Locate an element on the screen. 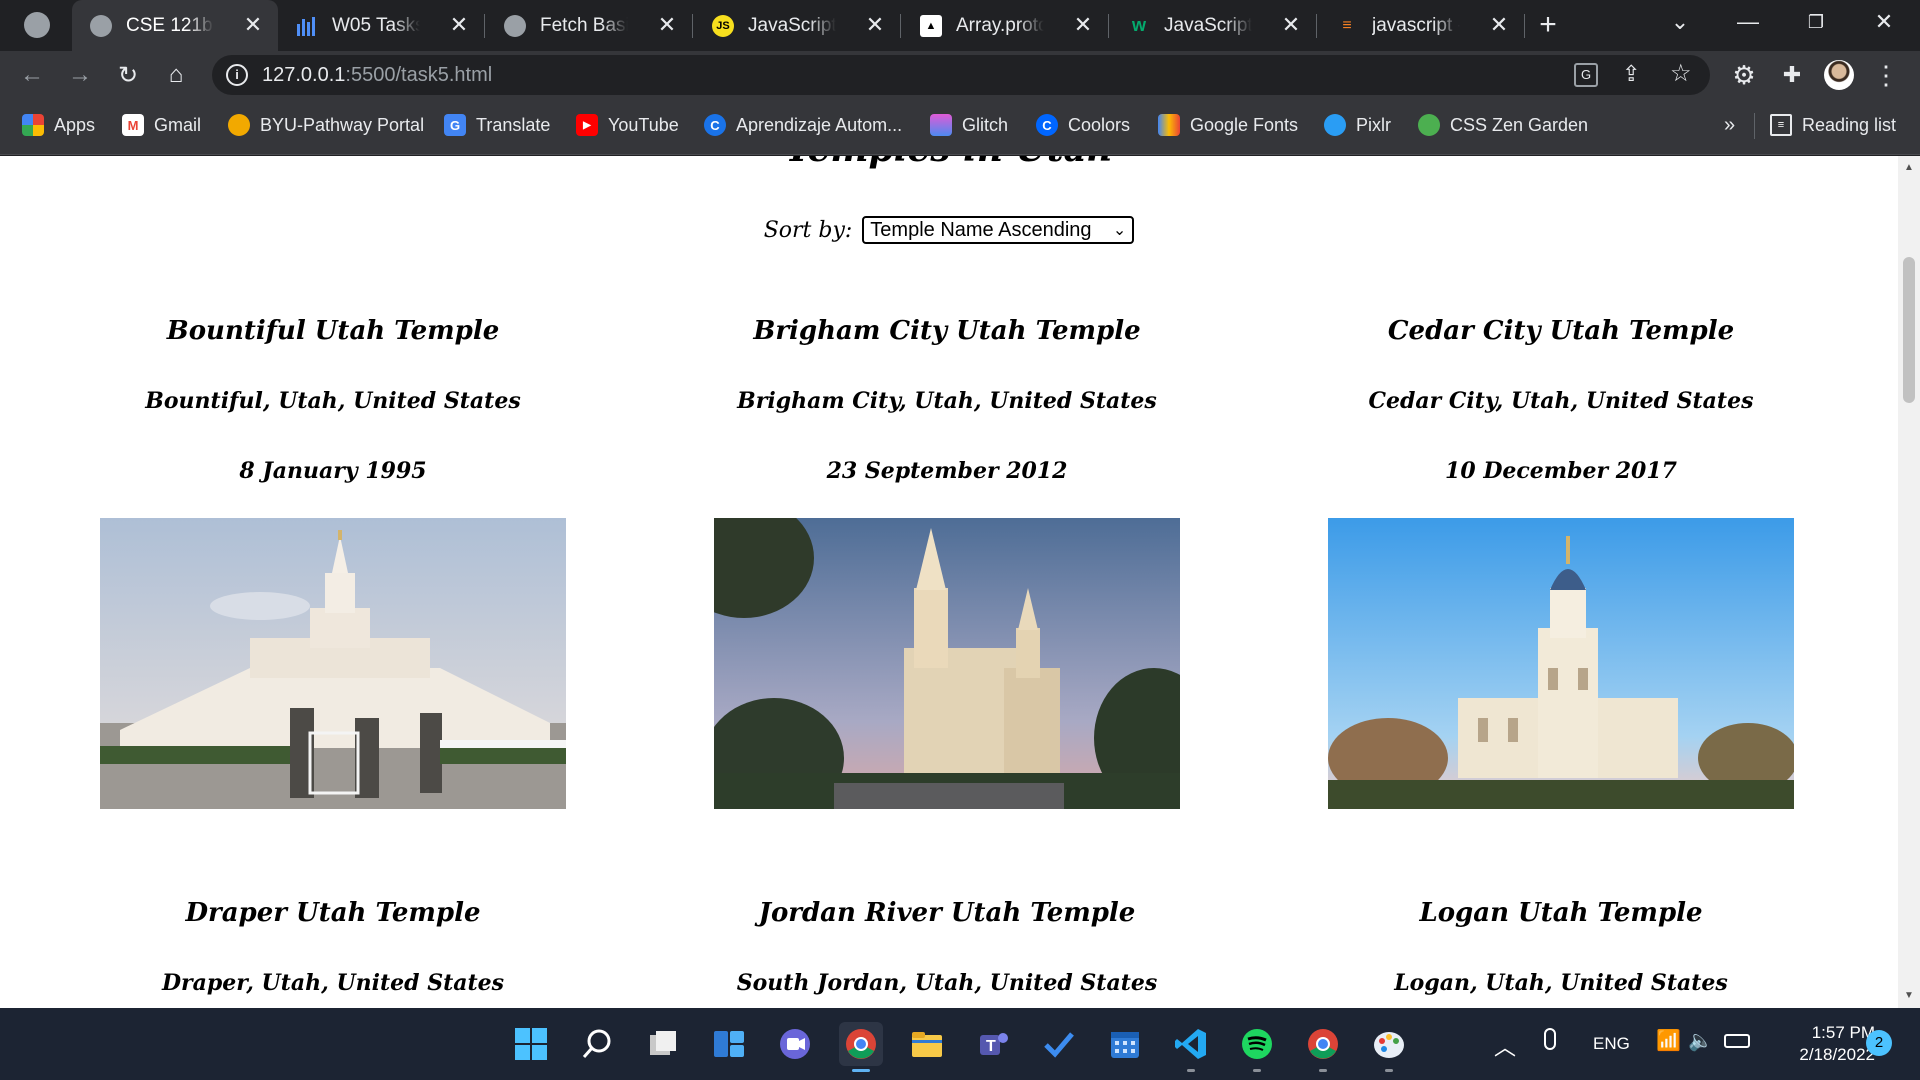 This screenshot has height=1080, width=1920. translate-icon: G is located at coordinates (455, 125).